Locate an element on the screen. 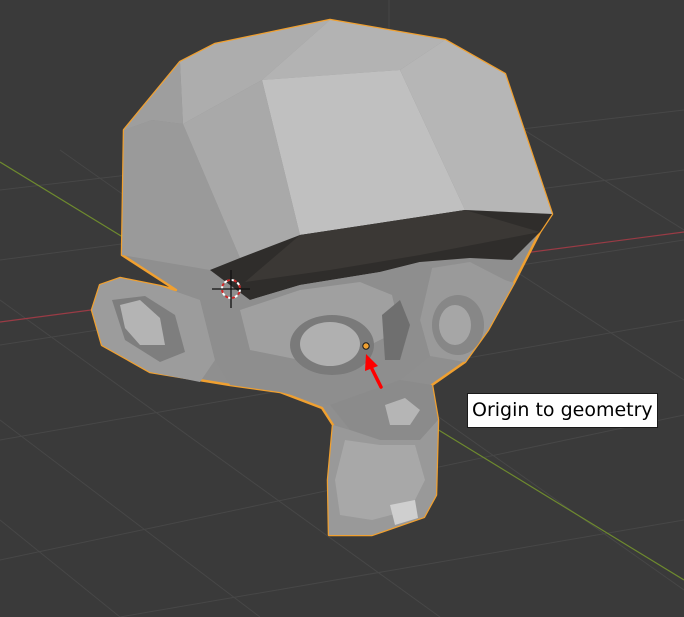 This screenshot has width=684, height=617. origin-to-geometry-callout: Origin to geometry is located at coordinates (562, 410).